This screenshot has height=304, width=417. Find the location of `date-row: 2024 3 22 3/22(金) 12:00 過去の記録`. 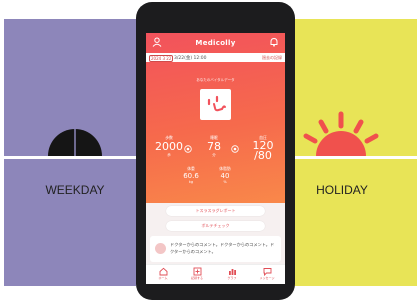

date-row: 2024 3 22 3/22(金) 12:00 過去の記録 is located at coordinates (215, 57).